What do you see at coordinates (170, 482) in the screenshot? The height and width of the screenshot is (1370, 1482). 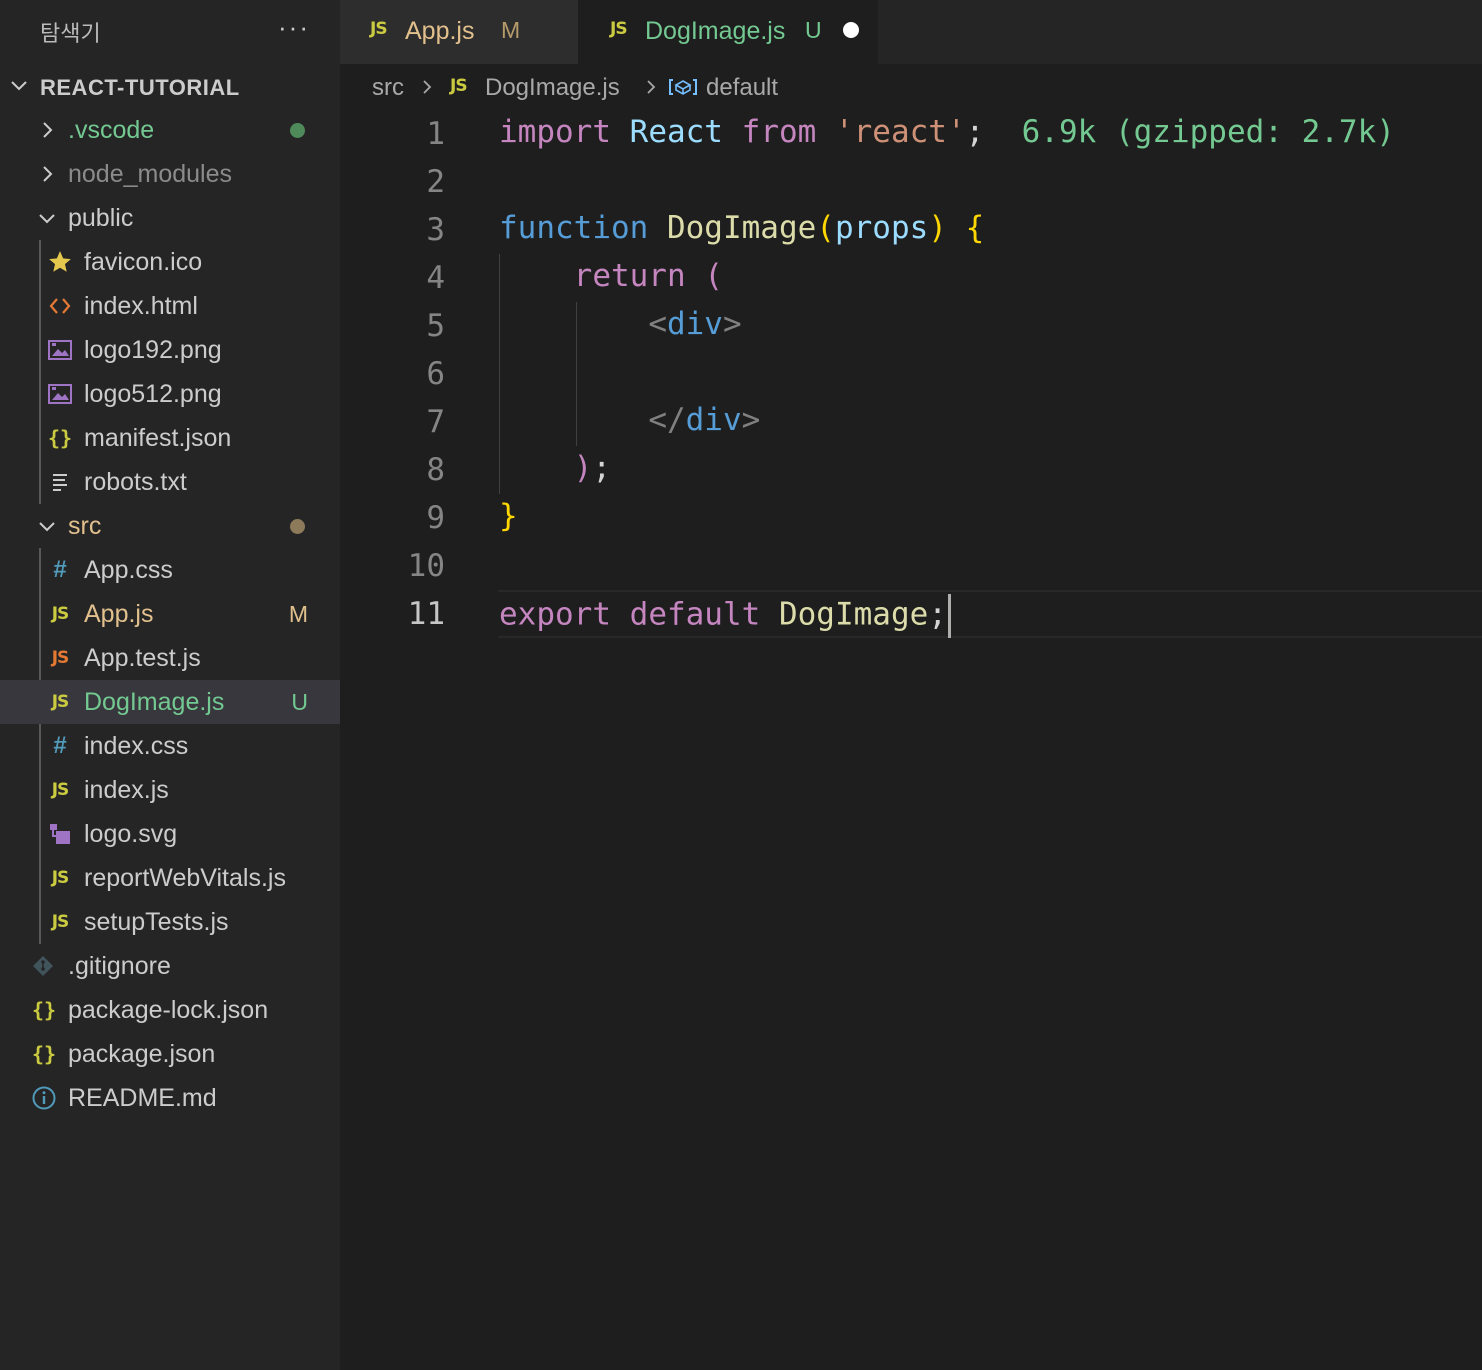 I see `tree-item-robots: robots.txt` at bounding box center [170, 482].